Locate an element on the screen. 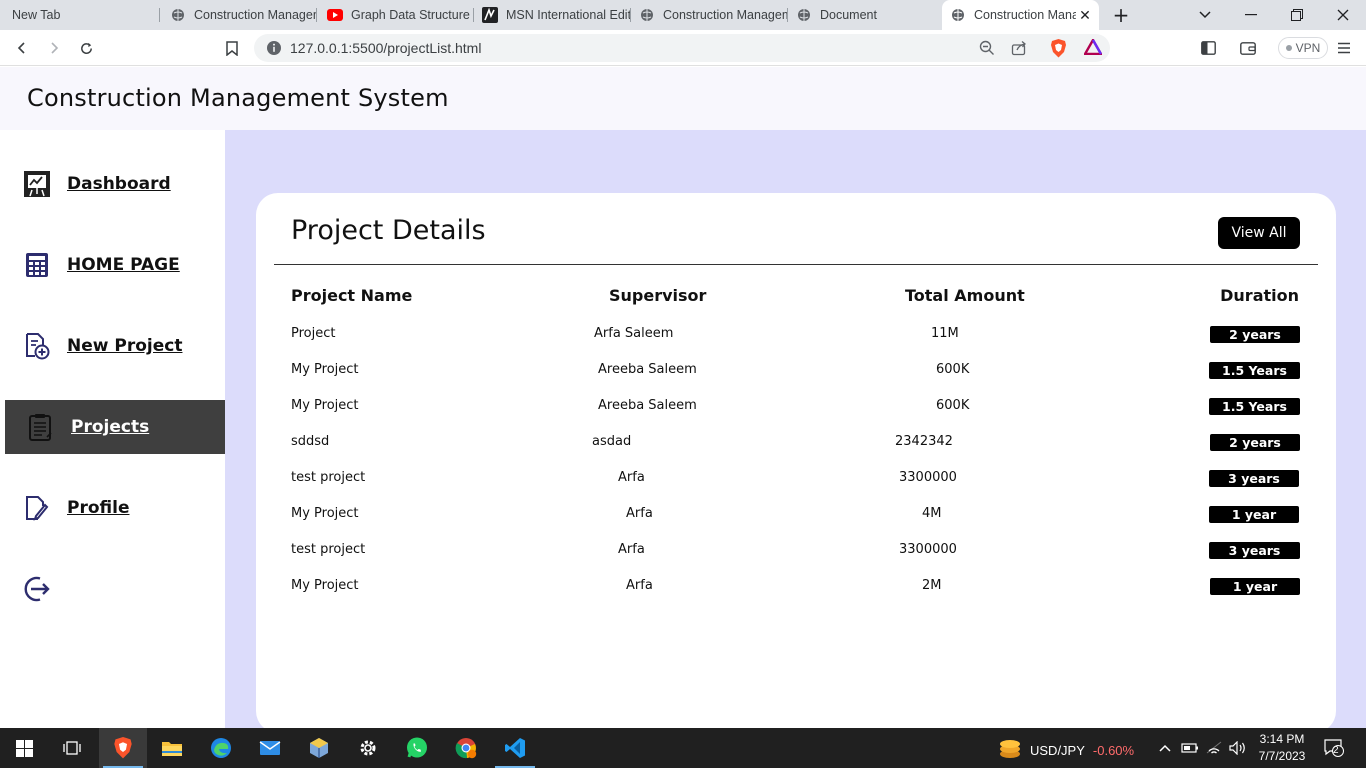 The width and height of the screenshot is (1366, 768). close-window-button is located at coordinates (1343, 15).